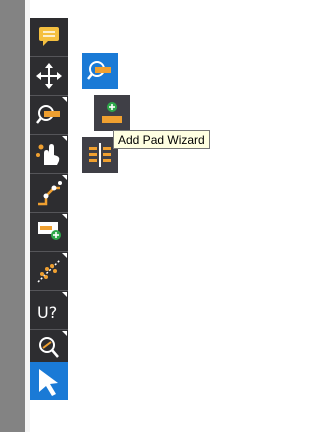 This screenshot has height=432, width=320. Describe the element at coordinates (49, 193) in the screenshot. I see `toolbar-button-route` at that location.